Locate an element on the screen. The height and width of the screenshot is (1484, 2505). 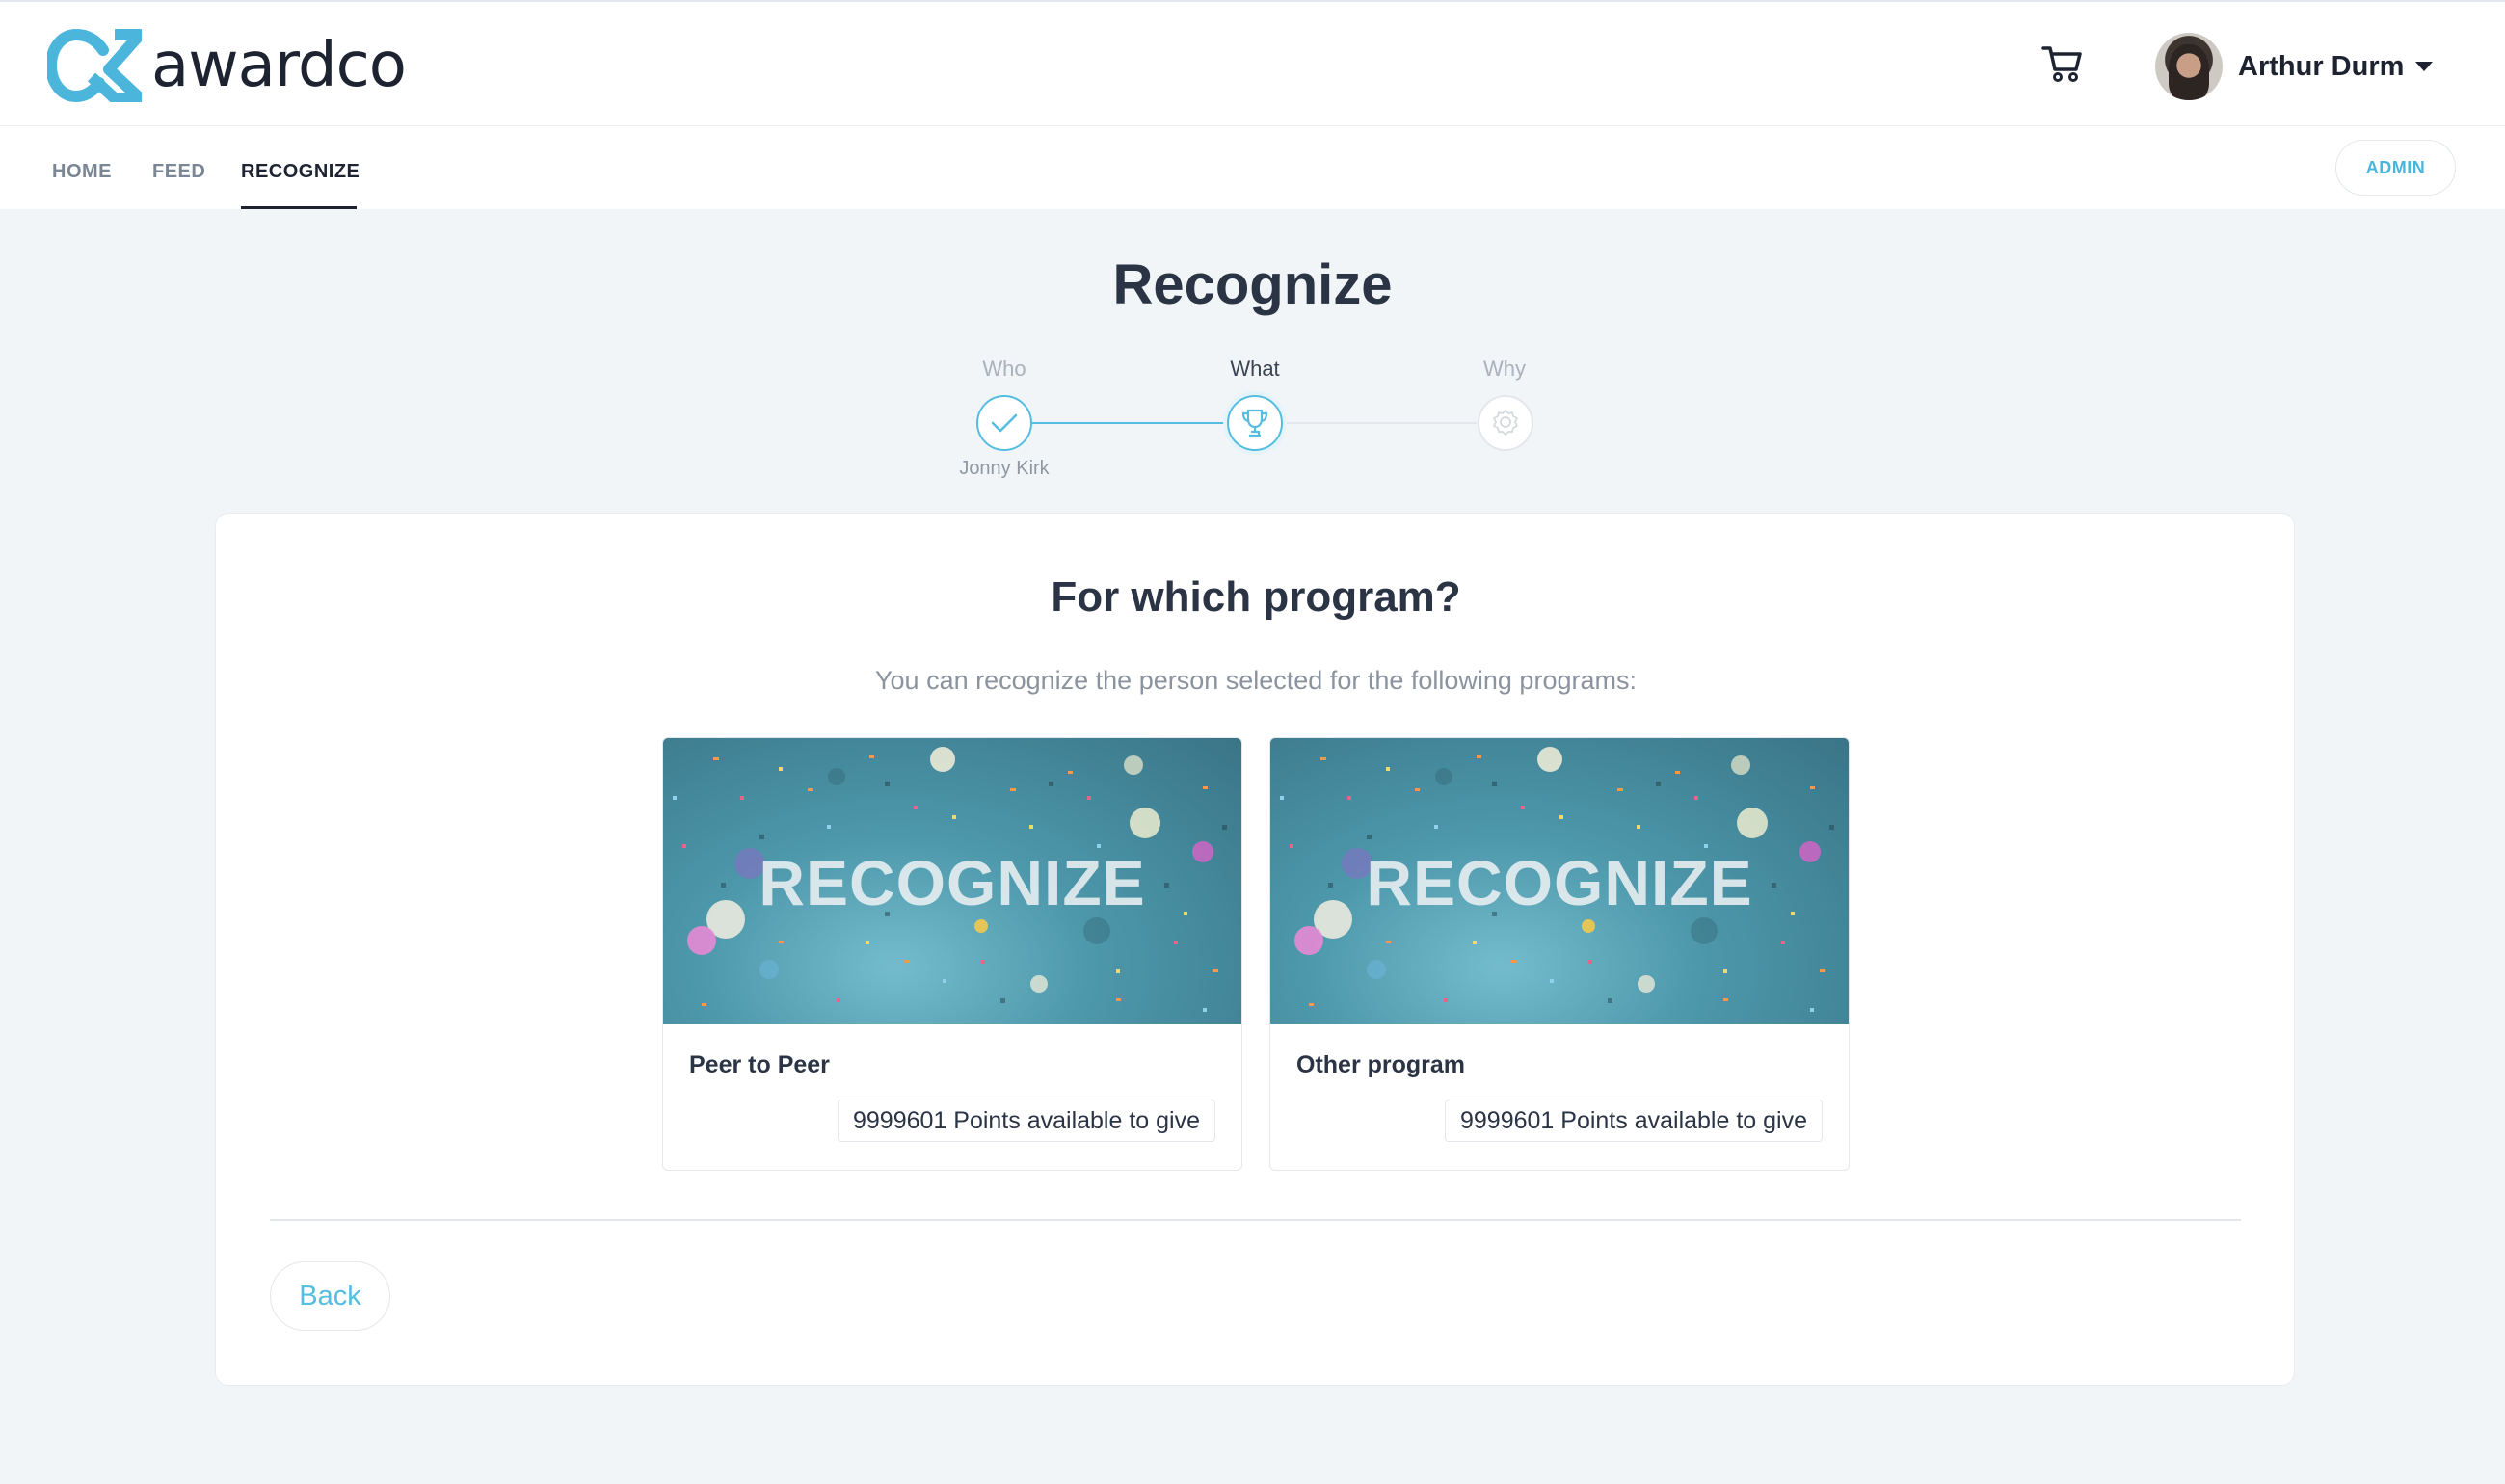
stepper-line-complete is located at coordinates (1130, 423).